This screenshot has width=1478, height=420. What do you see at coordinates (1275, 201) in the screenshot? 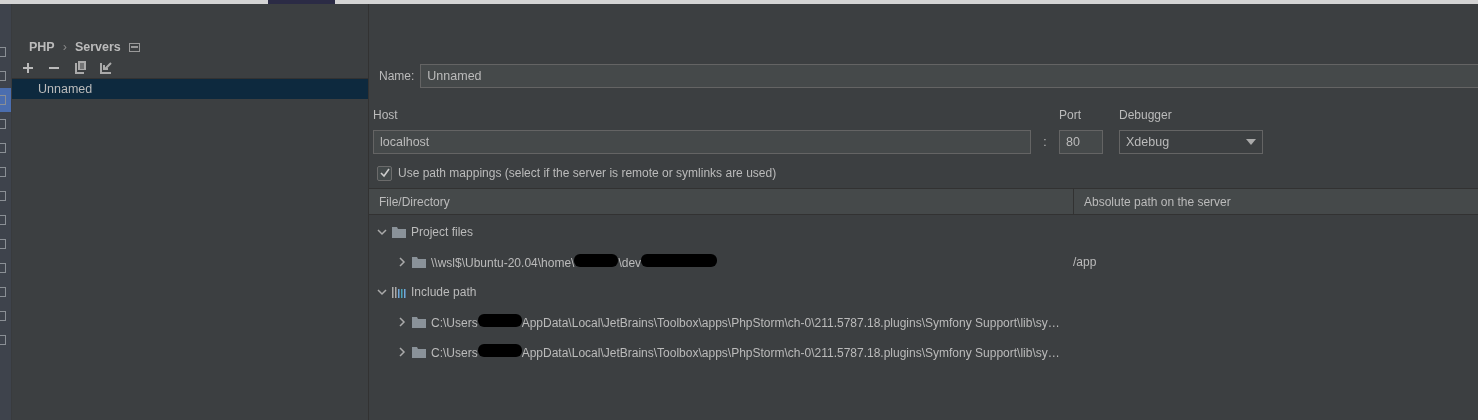
I see `column-header: Absolute path on the server` at bounding box center [1275, 201].